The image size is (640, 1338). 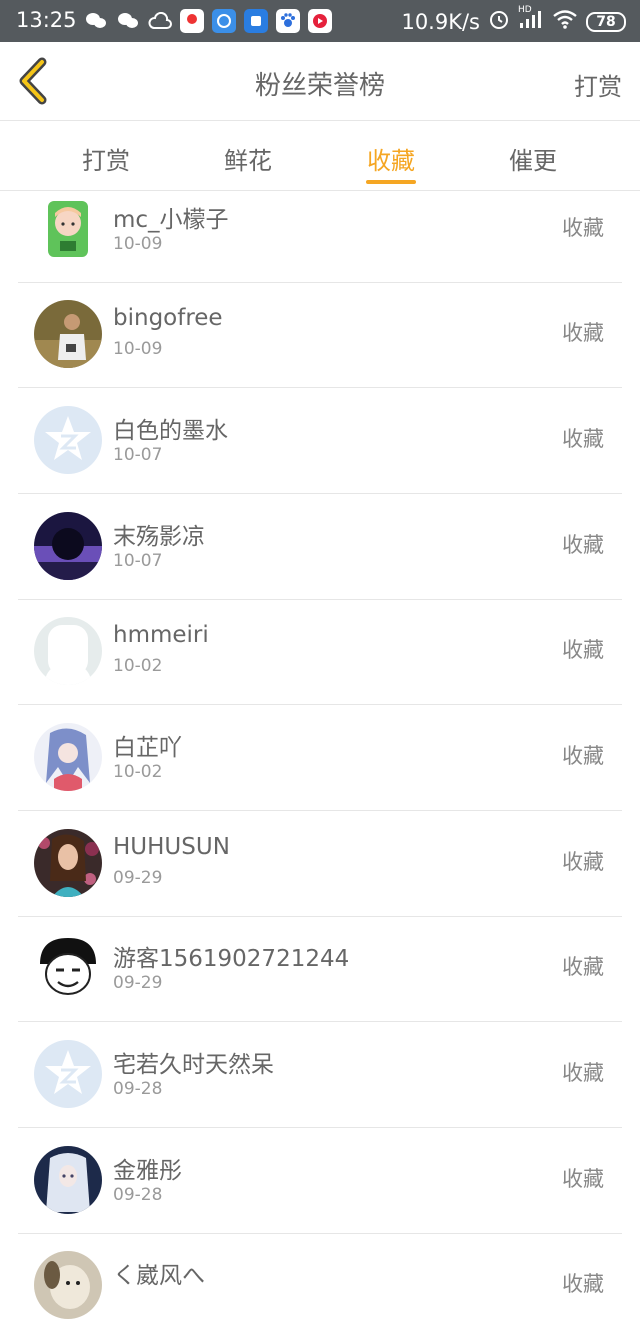 What do you see at coordinates (168, 318) in the screenshot?
I see `user-name: bingofree` at bounding box center [168, 318].